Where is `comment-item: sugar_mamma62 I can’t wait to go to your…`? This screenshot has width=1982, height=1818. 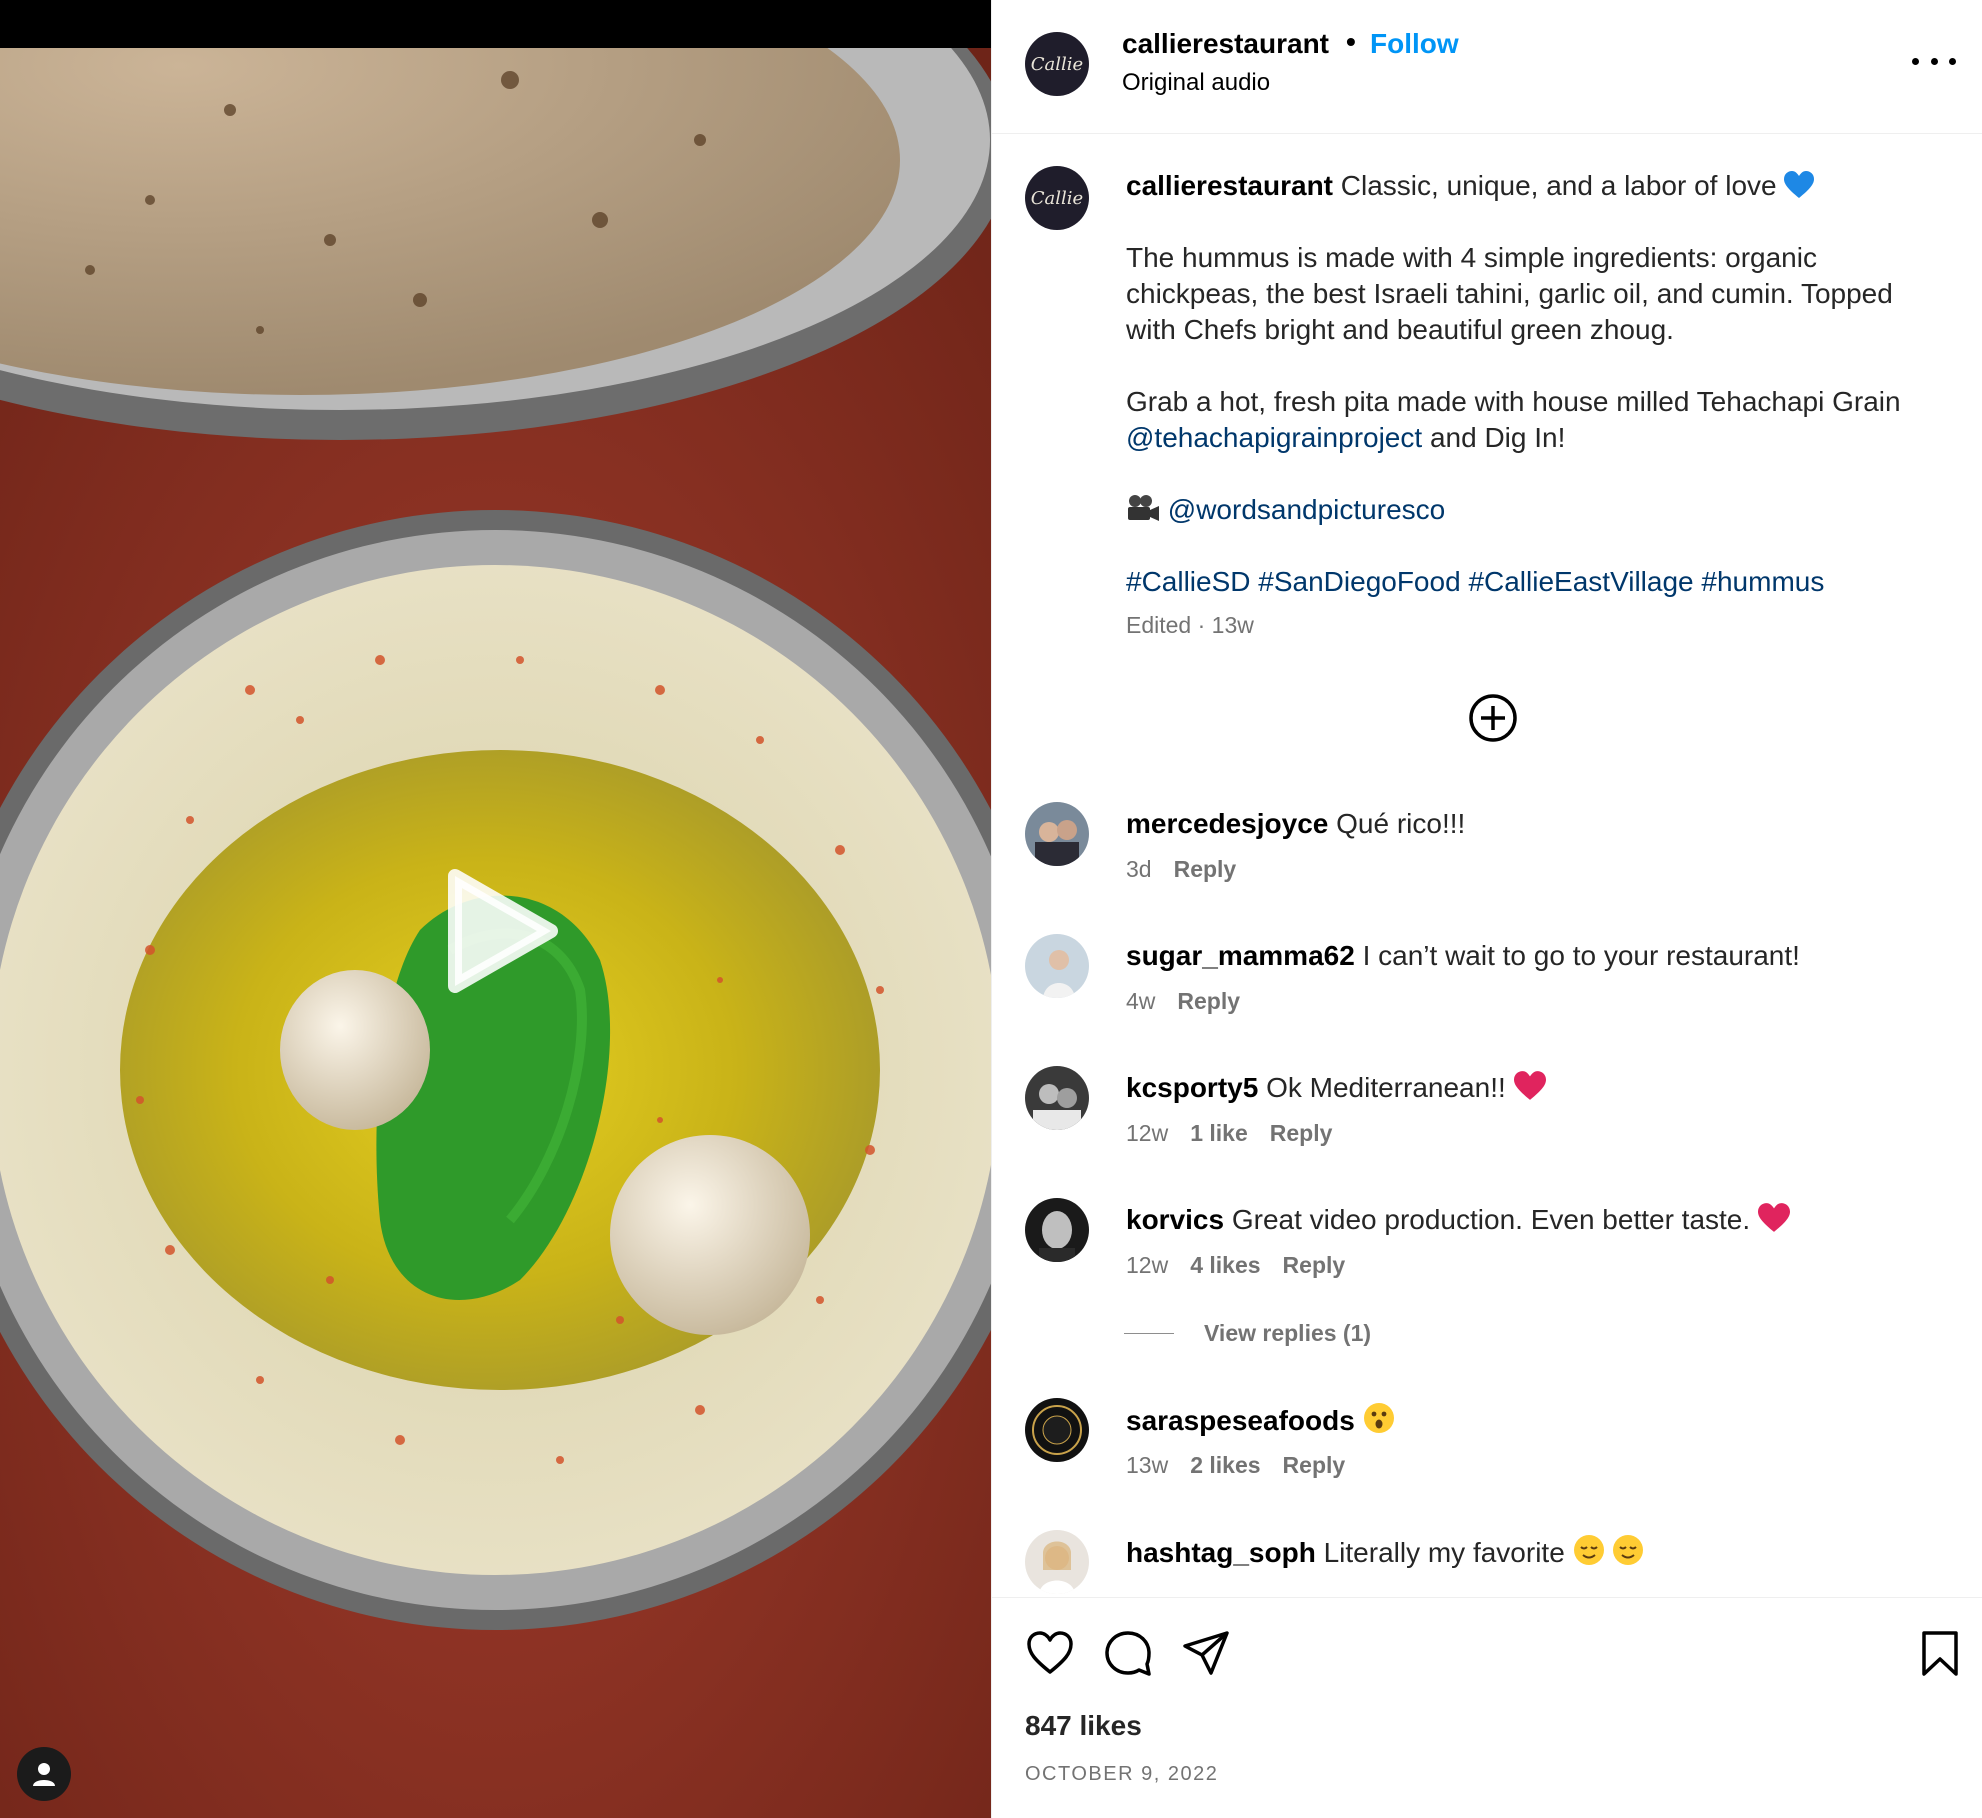 comment-item: sugar_mamma62 I can’t wait to go to your… is located at coordinates (1487, 994).